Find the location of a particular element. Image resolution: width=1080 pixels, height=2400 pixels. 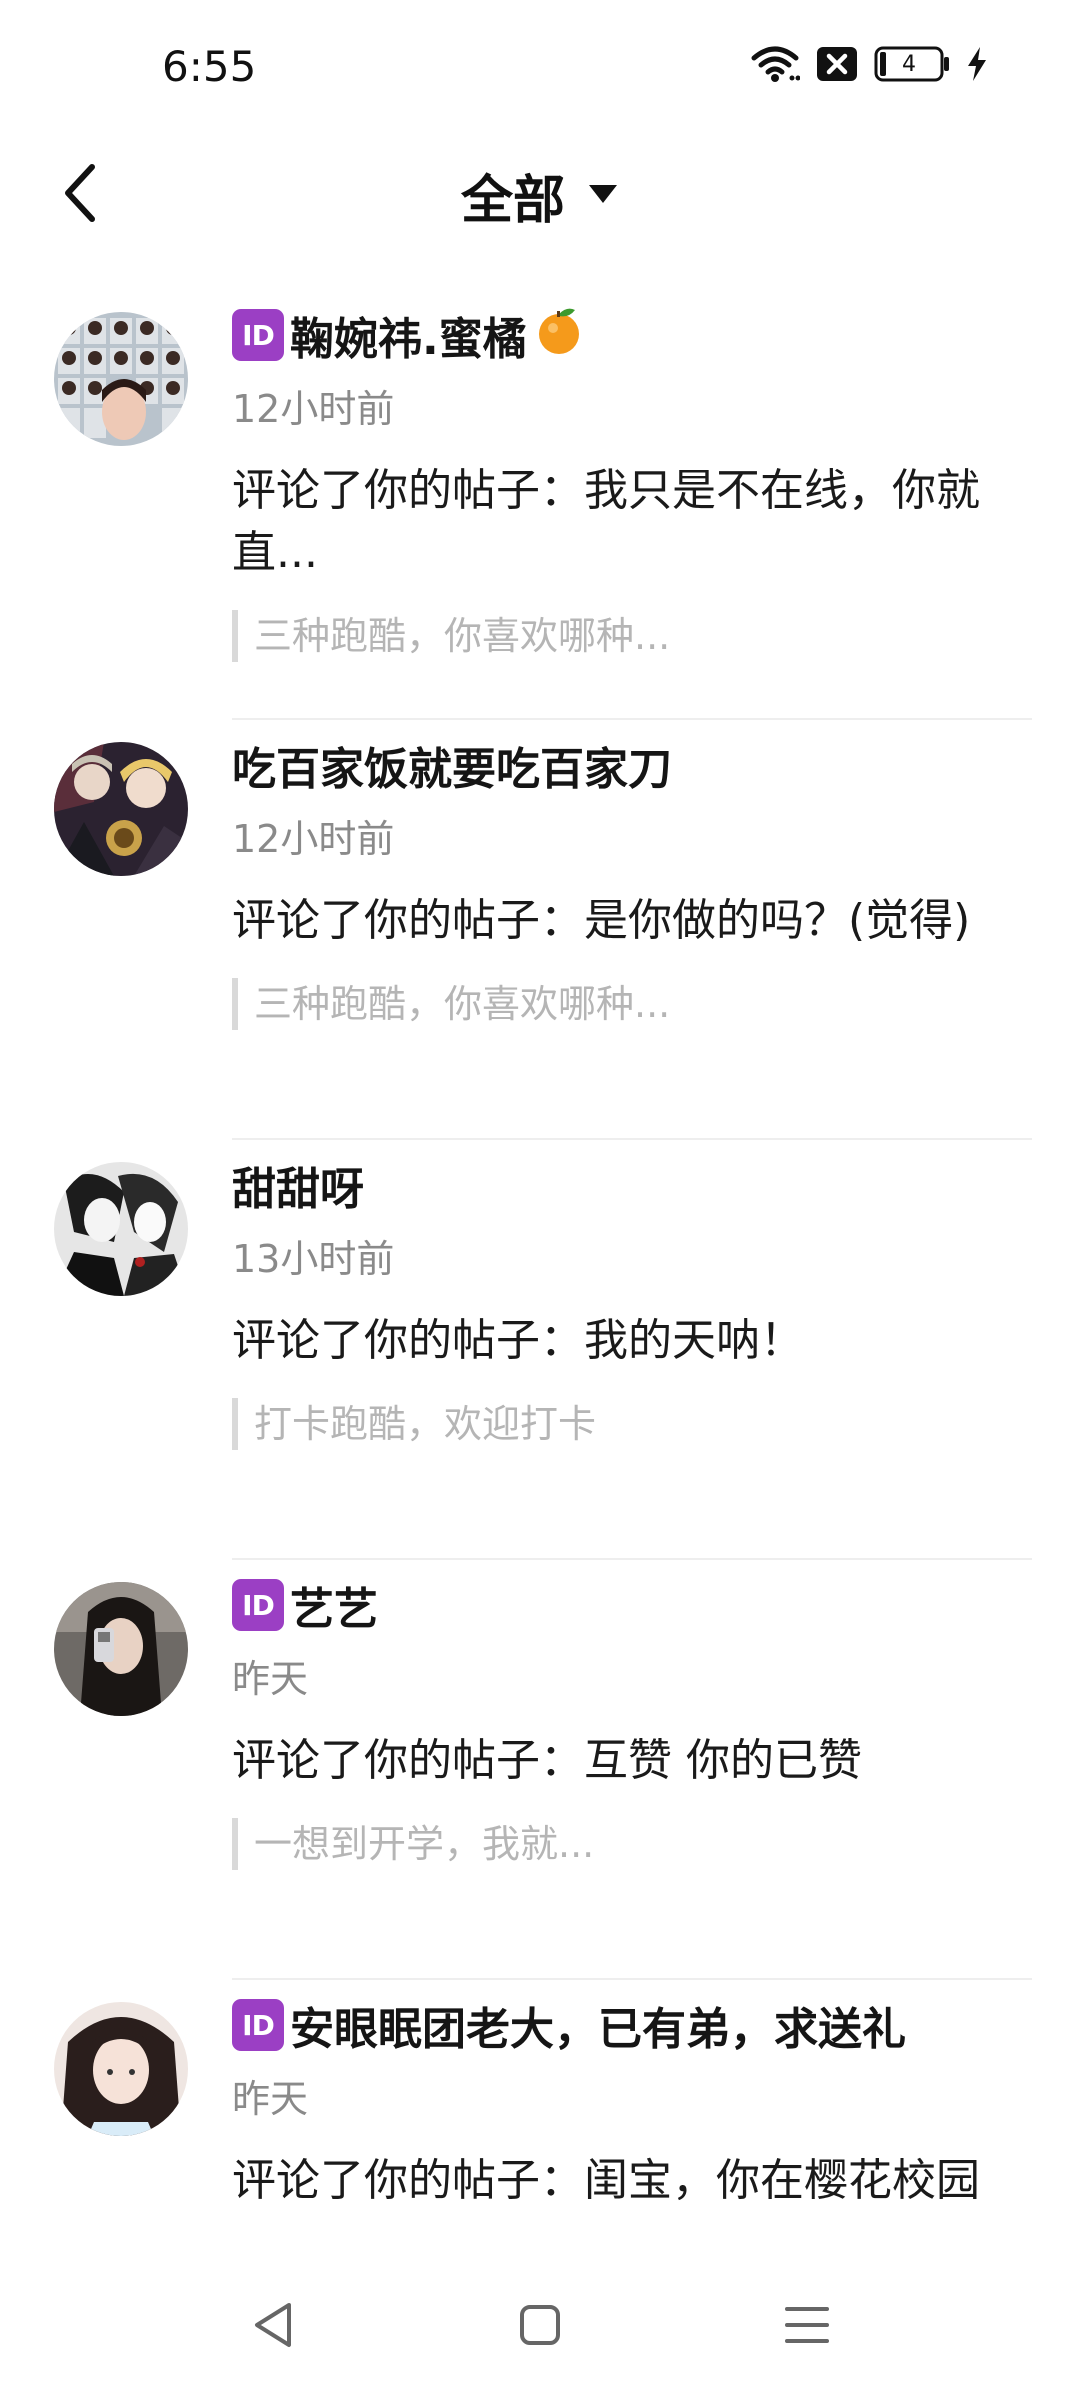

comment-text: 评论了你的帖子：闺宝，你在樱花校园 is located at coordinates (632, 2181).